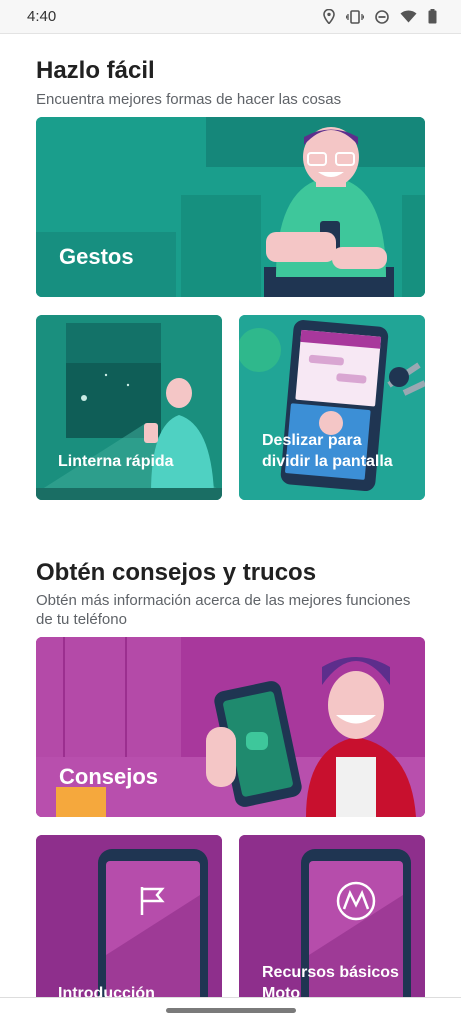 This screenshot has height=1024, width=461. Describe the element at coordinates (408, 16) in the screenshot. I see `wifi-icon` at that location.